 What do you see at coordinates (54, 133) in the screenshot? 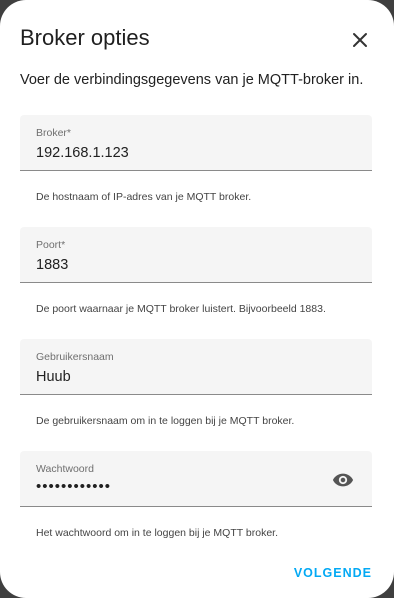
I see `broker-label: Broker*` at bounding box center [54, 133].